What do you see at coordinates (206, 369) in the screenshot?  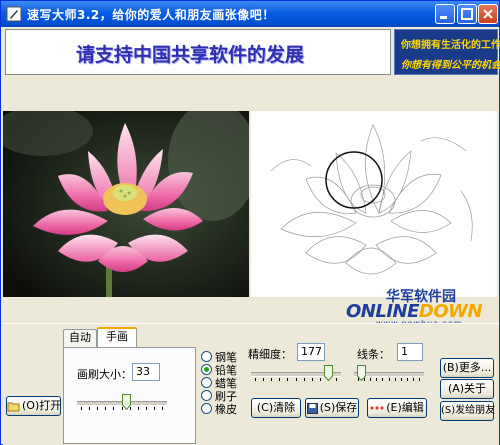 I see `radio-pencil` at bounding box center [206, 369].